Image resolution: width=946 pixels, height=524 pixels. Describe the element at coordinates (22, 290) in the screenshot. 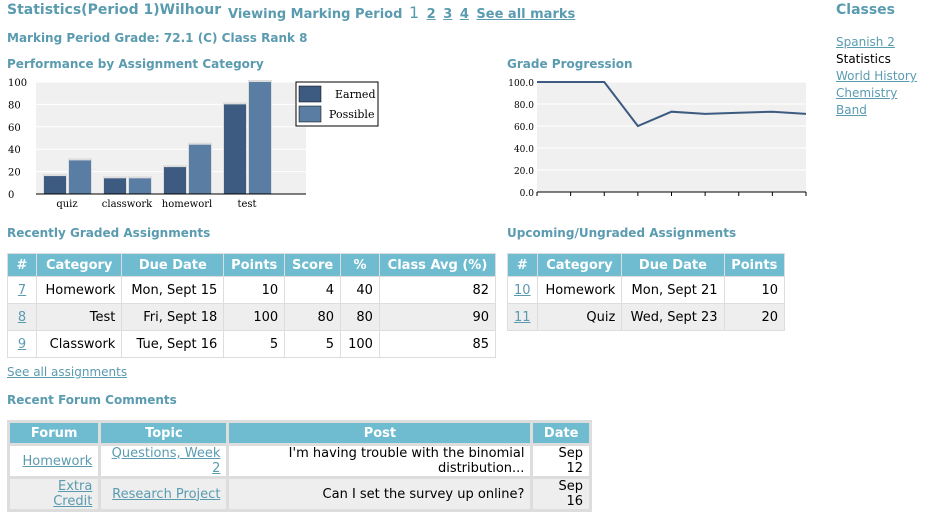

I see `assignment-link: 7` at that location.